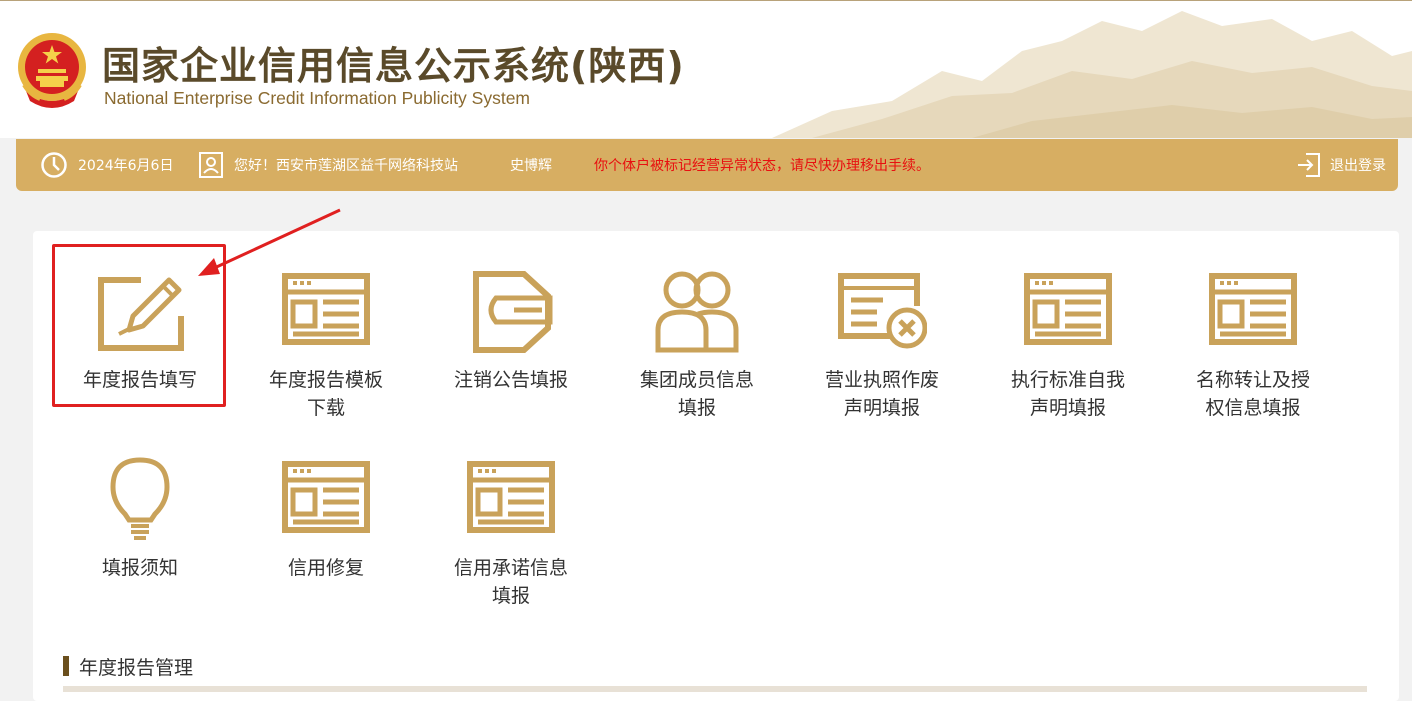 Image resolution: width=1412 pixels, height=701 pixels. I want to click on tile-label: 填报须知, so click(139, 568).